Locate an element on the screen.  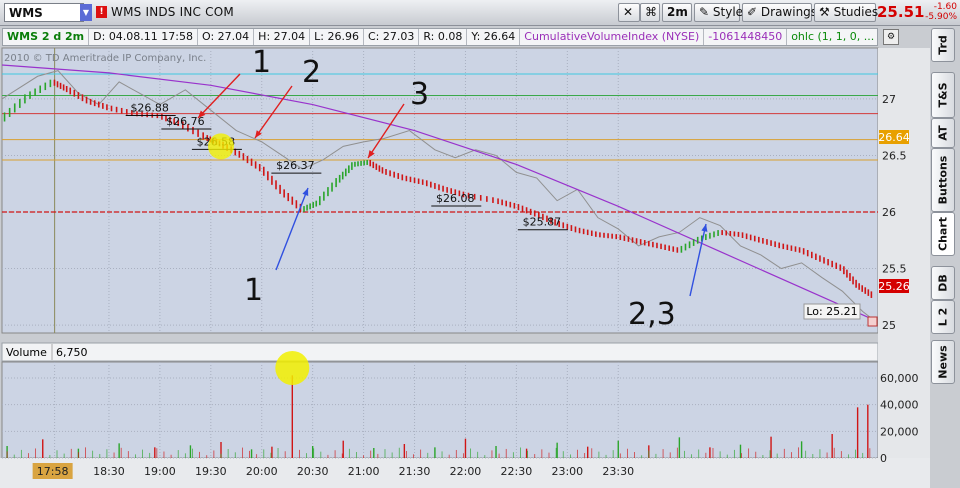
price-tick-label: 26 is located at coordinates (889, 212).